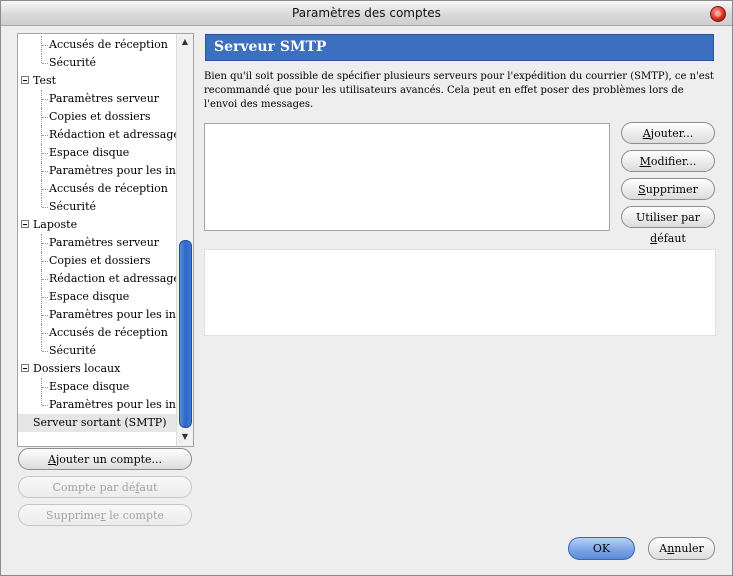  I want to click on arrow-up-icon: ▲, so click(185, 42).